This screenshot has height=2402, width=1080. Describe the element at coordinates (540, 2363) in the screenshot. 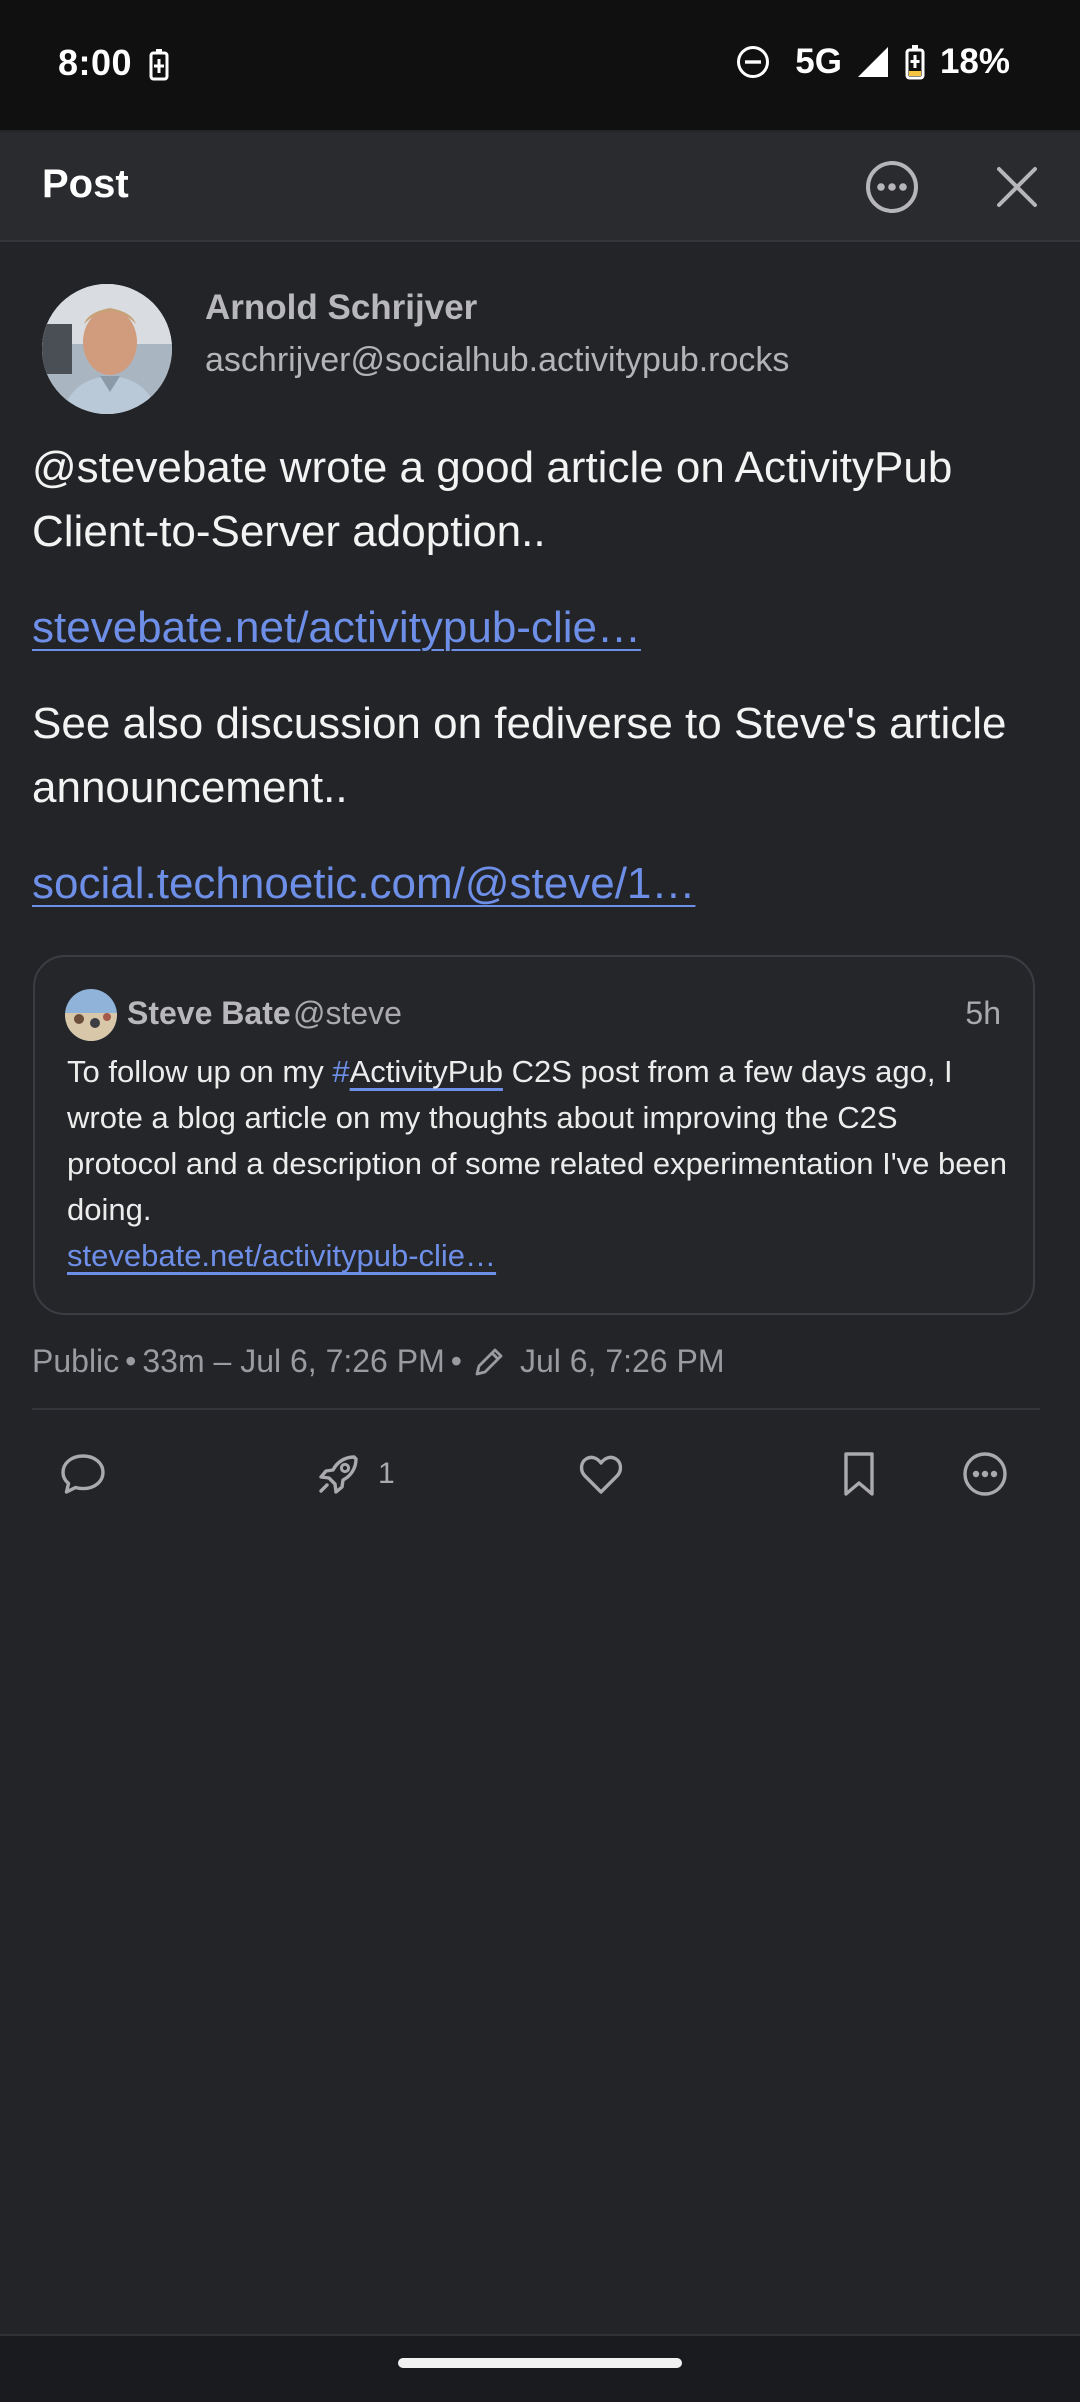

I see `home-indicator` at that location.